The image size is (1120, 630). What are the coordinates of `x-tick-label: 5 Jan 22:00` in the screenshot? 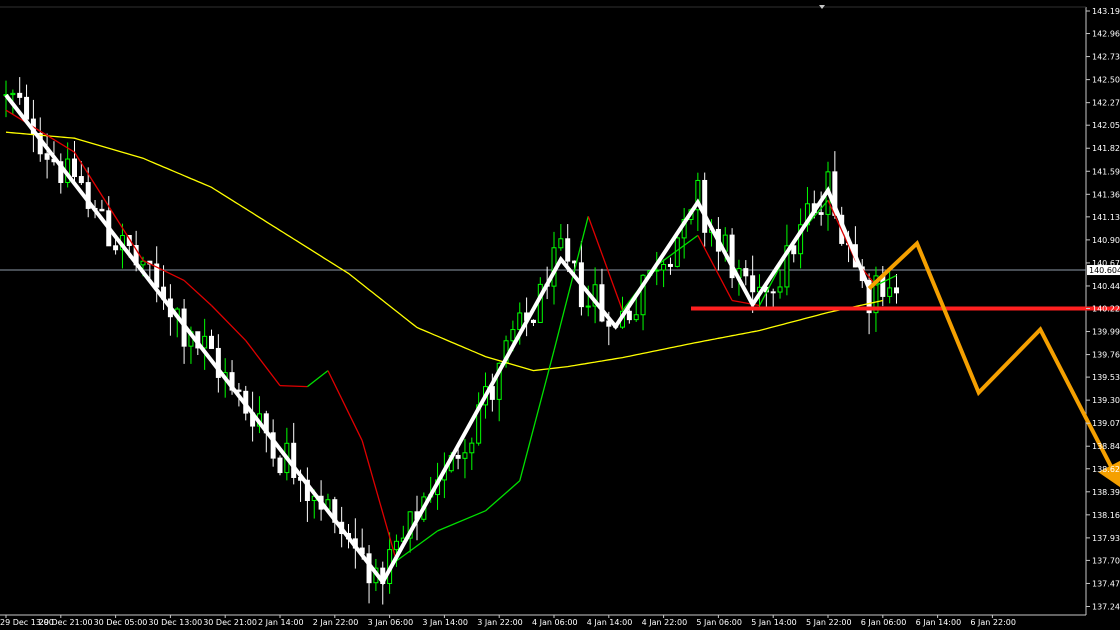 It's located at (829, 622).